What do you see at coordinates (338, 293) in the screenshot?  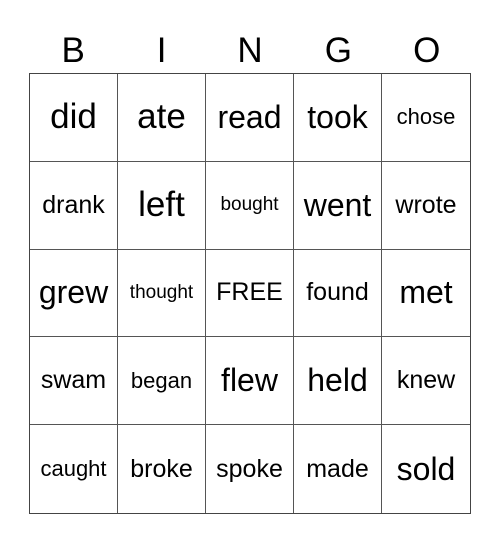 I see `bingo-cell: found` at bounding box center [338, 293].